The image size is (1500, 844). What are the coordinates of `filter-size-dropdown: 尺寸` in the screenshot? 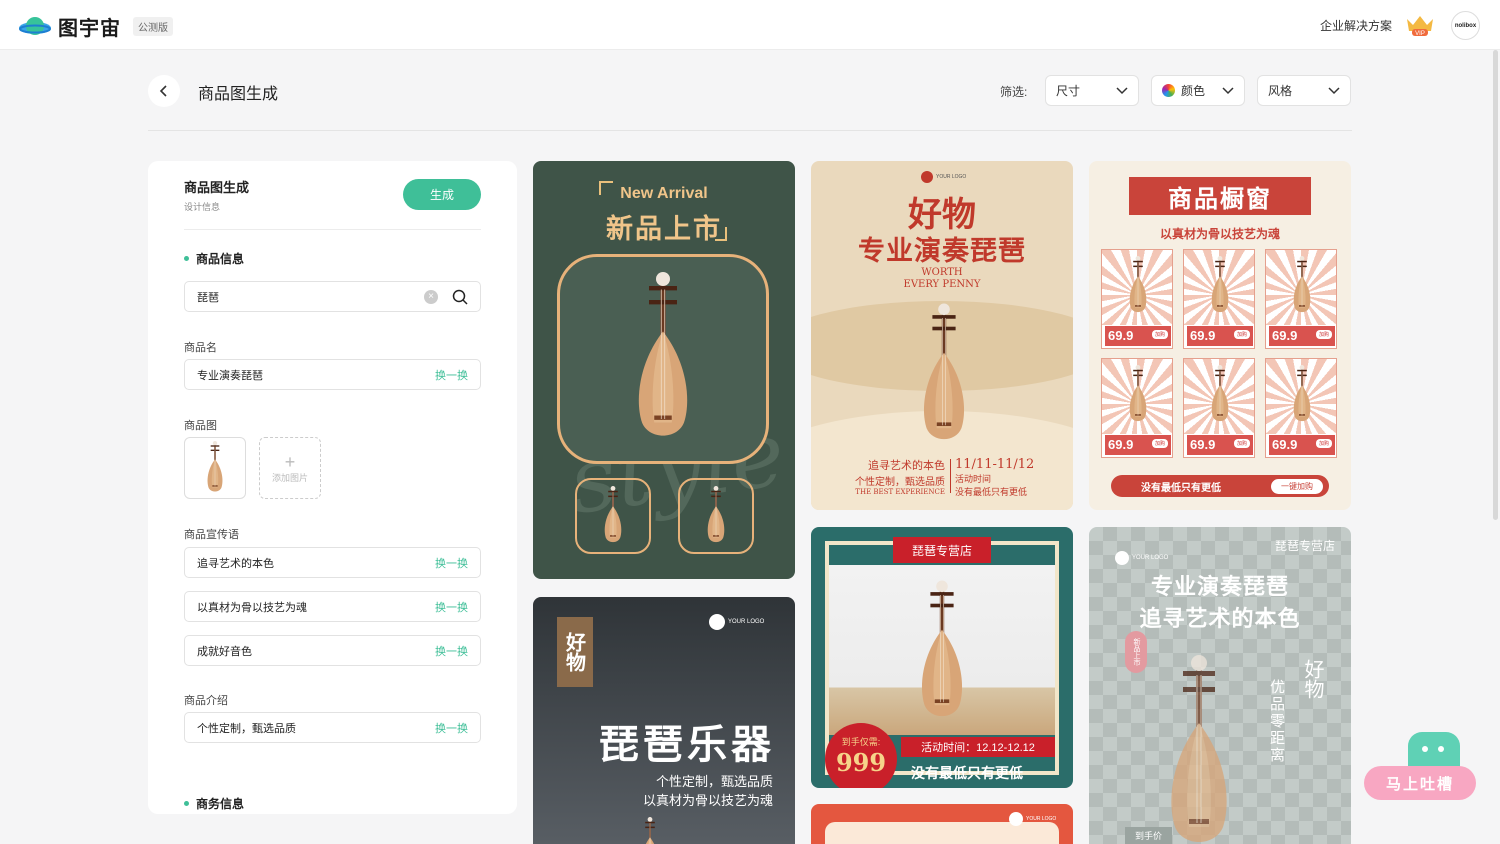 It's located at (1092, 90).